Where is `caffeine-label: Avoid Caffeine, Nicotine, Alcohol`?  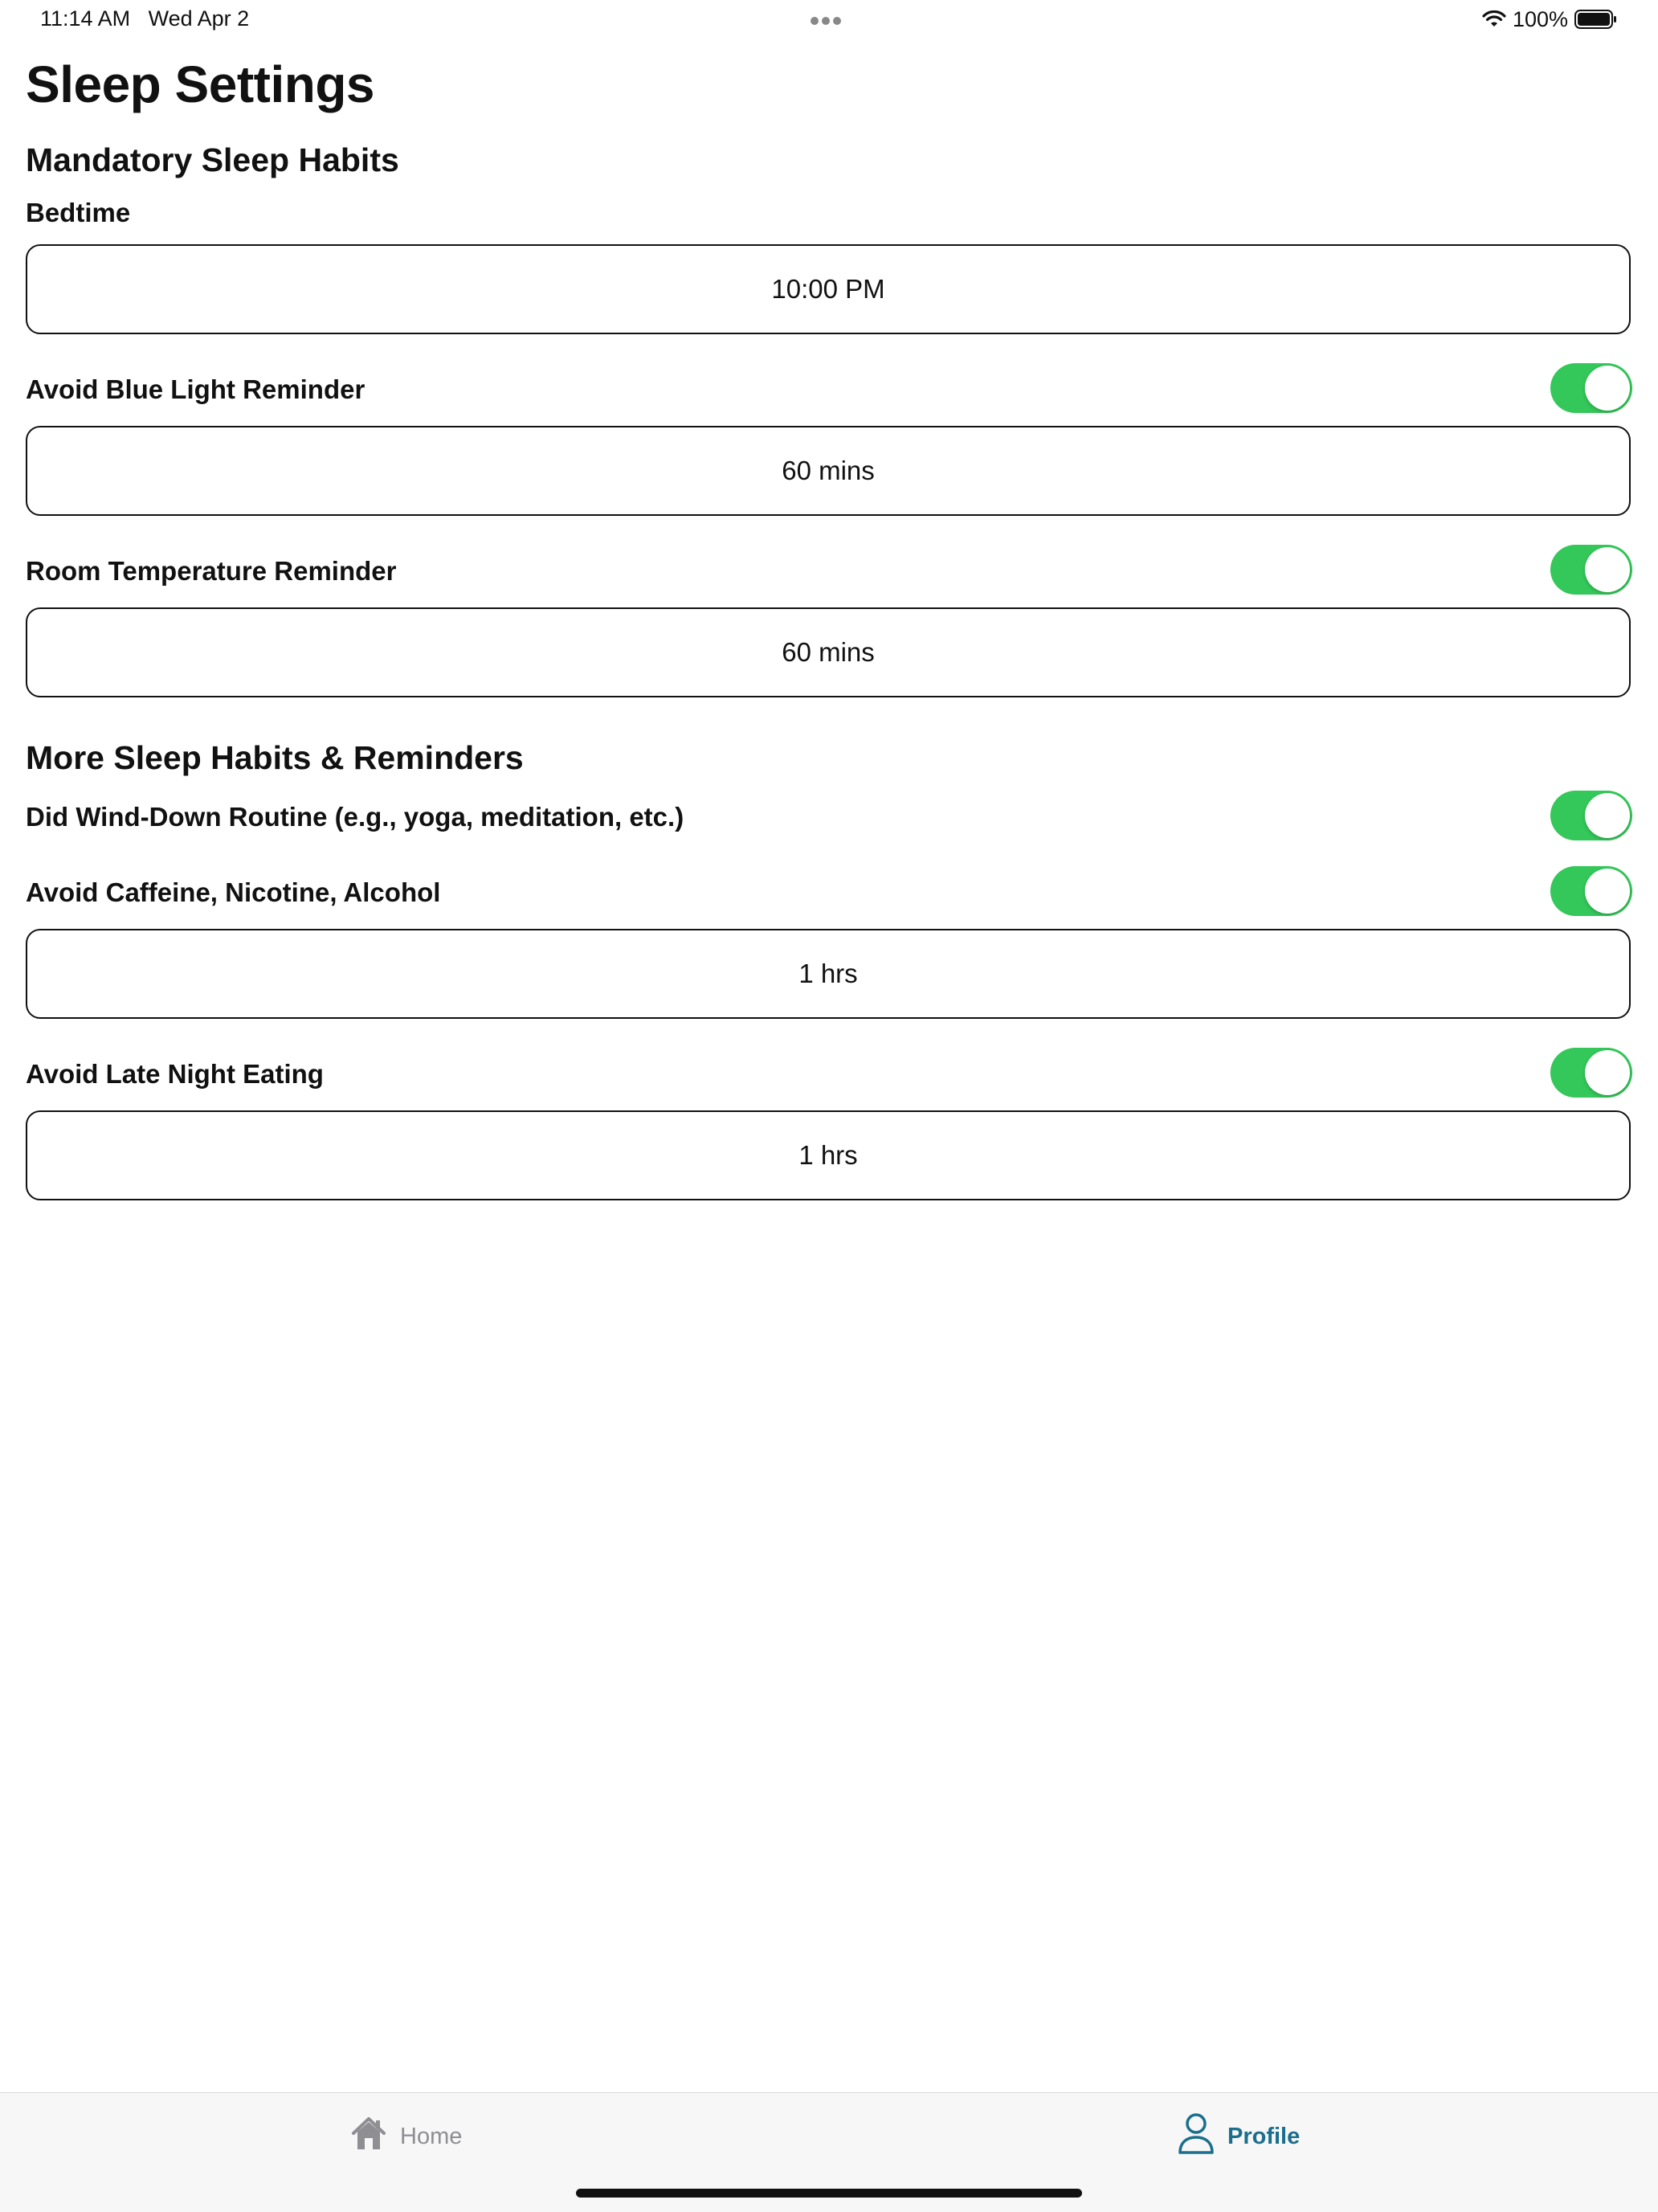 caffeine-label: Avoid Caffeine, Nicotine, Alcohol is located at coordinates (233, 892).